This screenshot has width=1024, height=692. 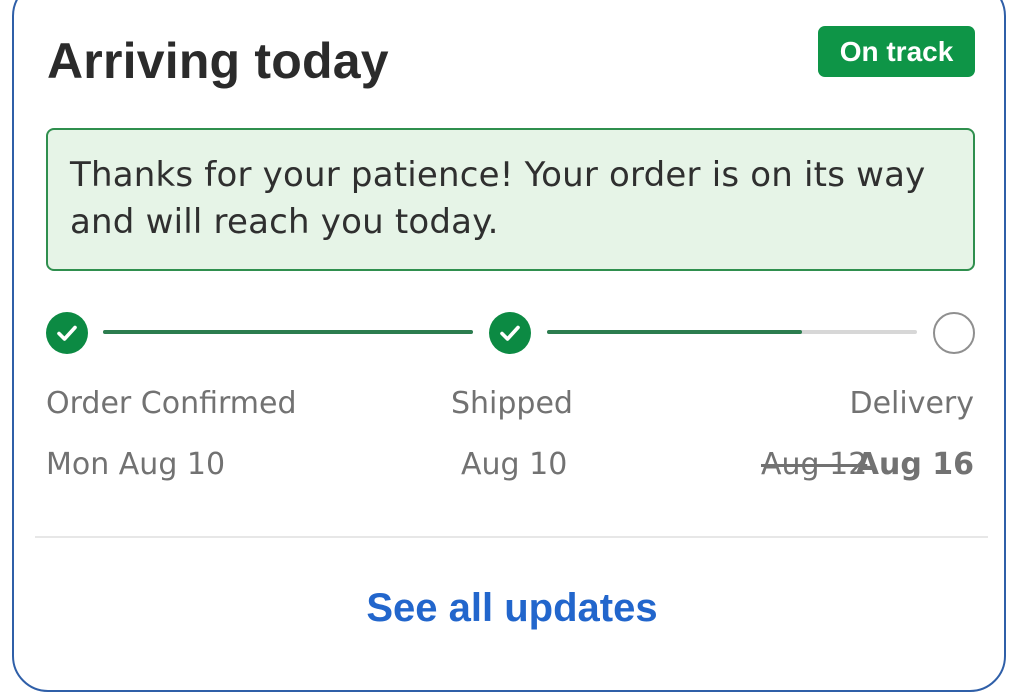 What do you see at coordinates (814, 464) in the screenshot?
I see `original-delivery-date: Aug 12` at bounding box center [814, 464].